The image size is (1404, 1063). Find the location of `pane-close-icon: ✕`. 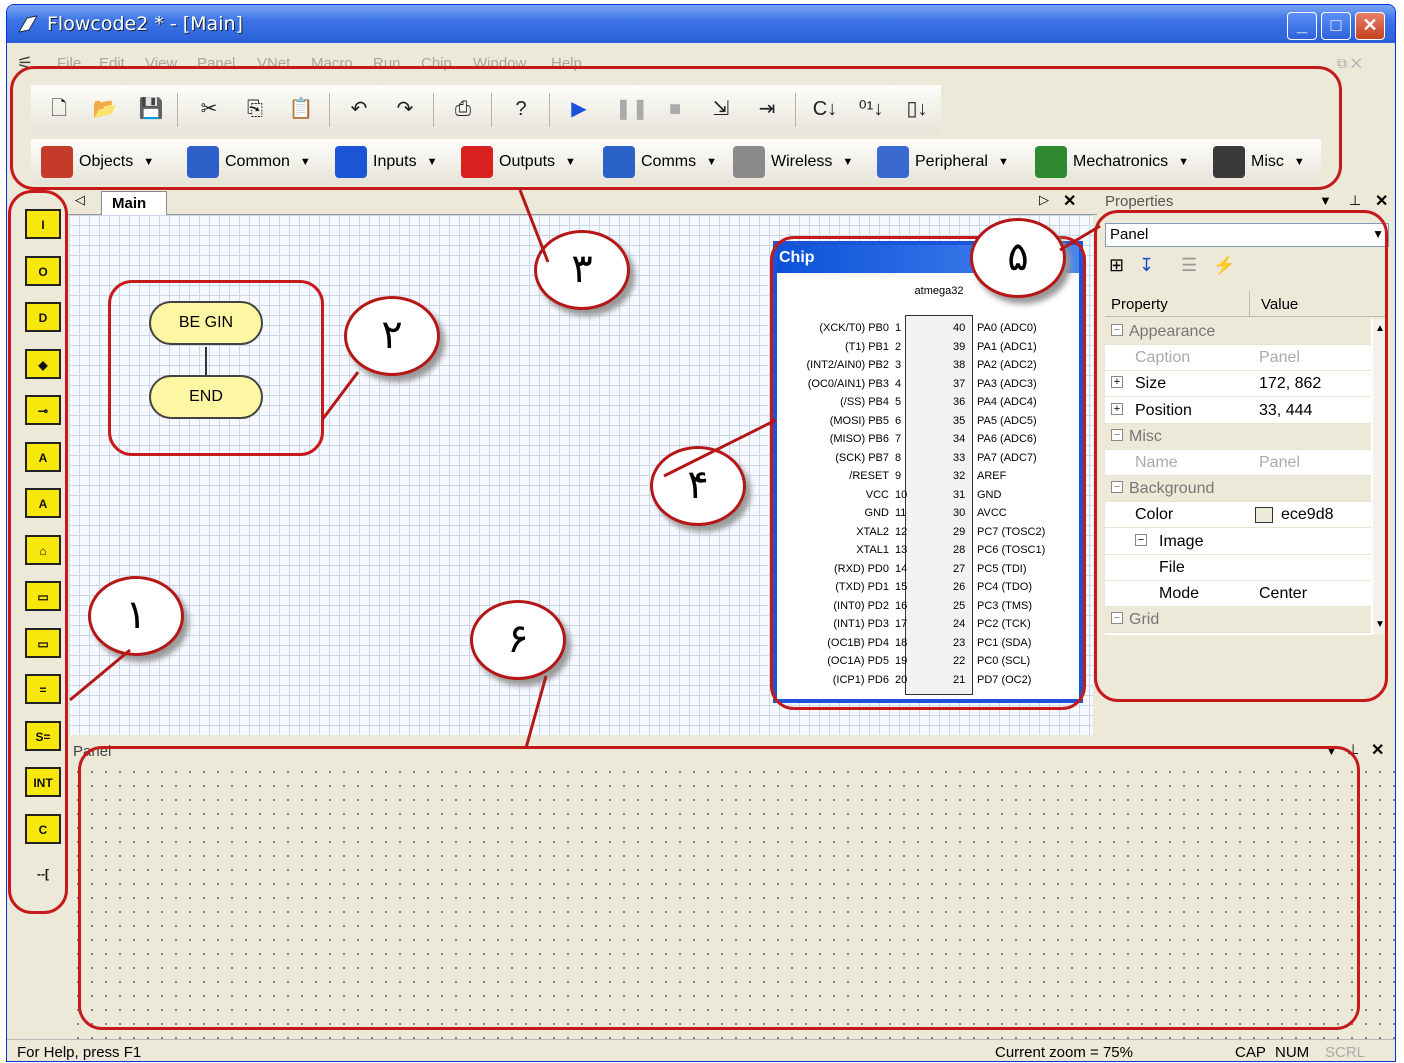

pane-close-icon: ✕ is located at coordinates (1381, 201).